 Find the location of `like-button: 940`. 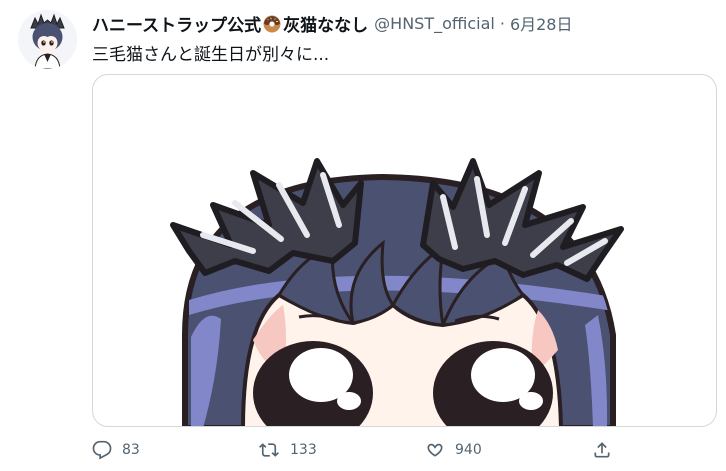

like-button: 940 is located at coordinates (453, 450).